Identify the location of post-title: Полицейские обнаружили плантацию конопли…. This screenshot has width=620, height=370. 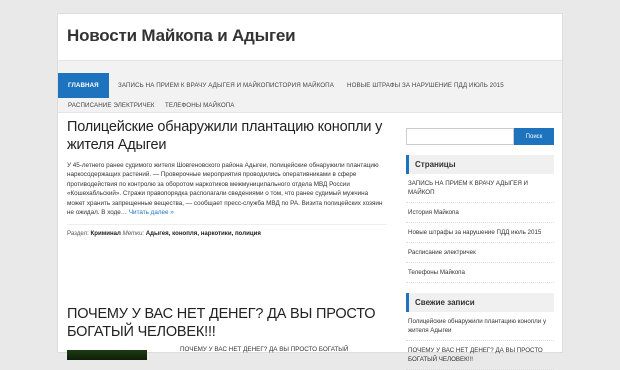
(227, 136).